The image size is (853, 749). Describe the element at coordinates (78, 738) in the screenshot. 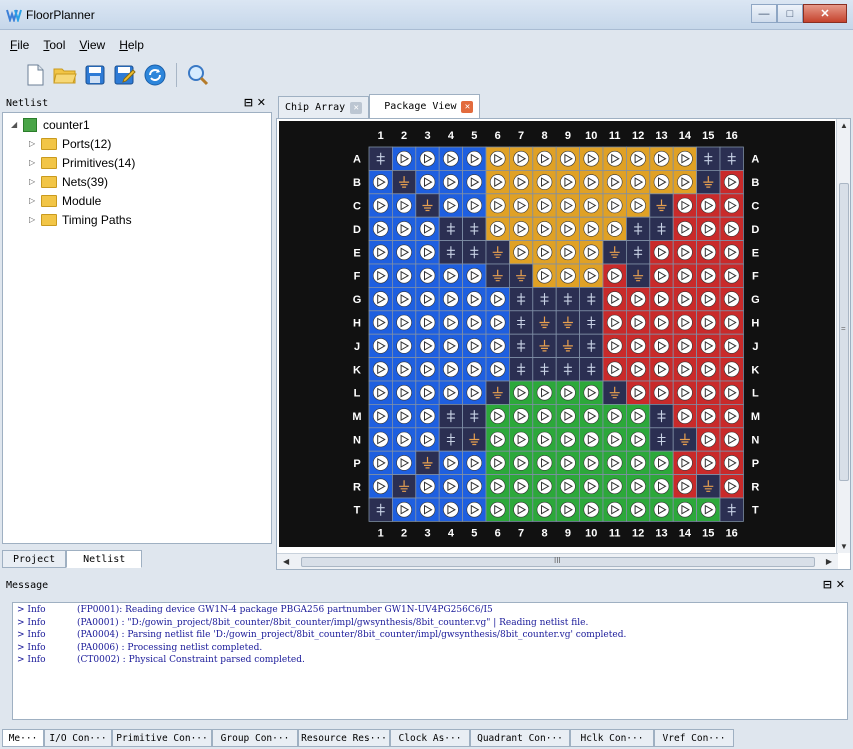

I see `message-tab: I/O Con···` at that location.